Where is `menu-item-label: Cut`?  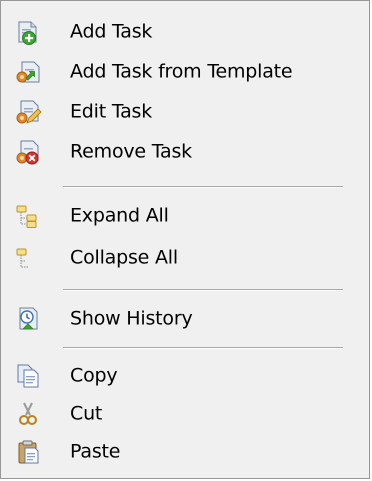 menu-item-label: Cut is located at coordinates (86, 413).